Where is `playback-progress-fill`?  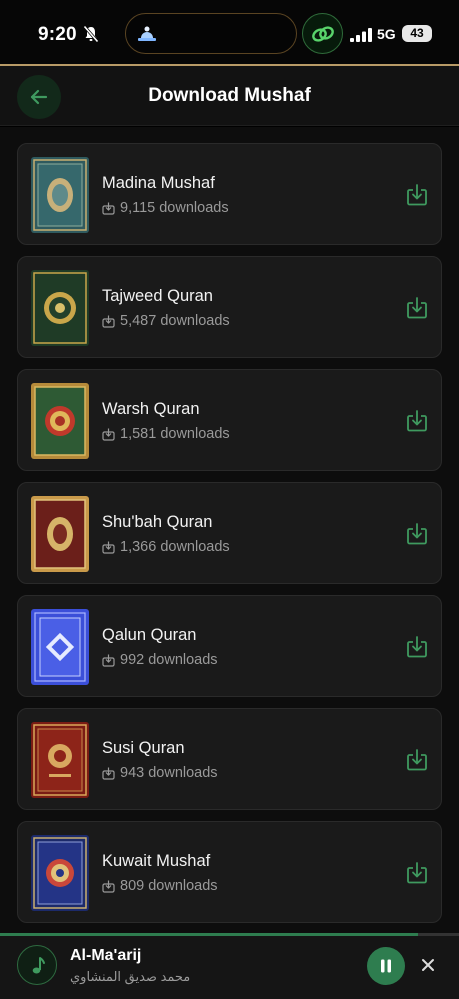 playback-progress-fill is located at coordinates (209, 934).